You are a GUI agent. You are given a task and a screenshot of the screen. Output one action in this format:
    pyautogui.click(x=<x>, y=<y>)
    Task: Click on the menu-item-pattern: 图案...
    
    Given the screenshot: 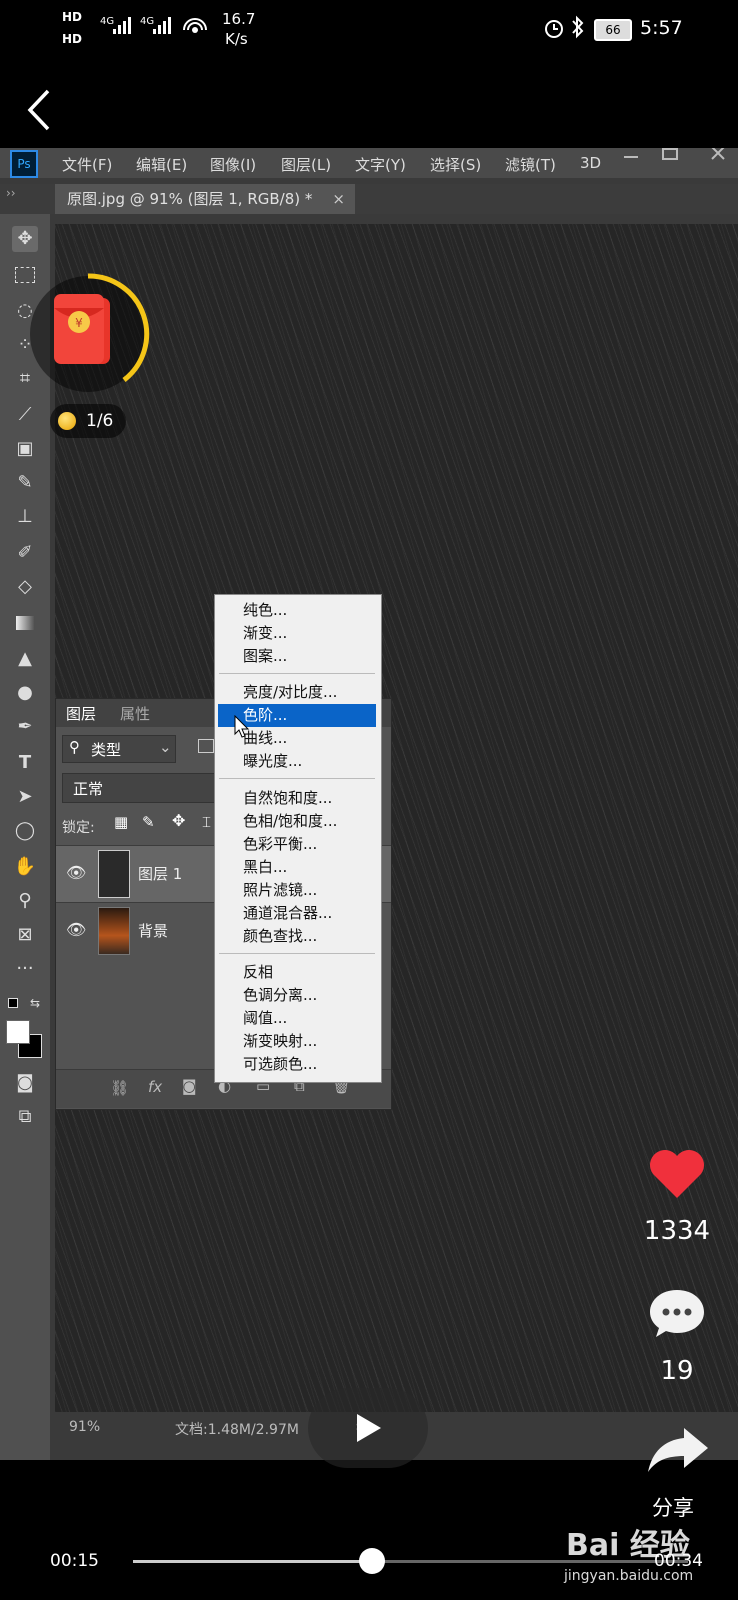 What is the action you would take?
    pyautogui.click(x=298, y=656)
    